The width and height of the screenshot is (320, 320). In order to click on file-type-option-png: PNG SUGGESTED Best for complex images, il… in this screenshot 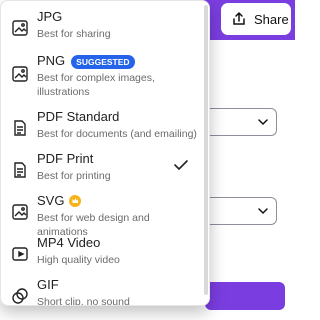, I will do `click(101, 76)`.